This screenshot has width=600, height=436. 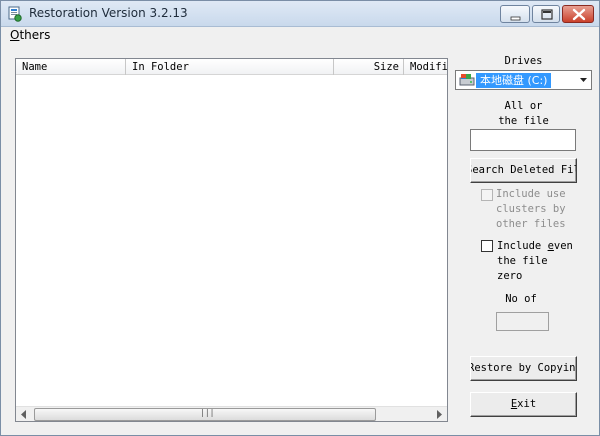 What do you see at coordinates (523, 114) in the screenshot?
I see `all-or-file-label: All or the file` at bounding box center [523, 114].